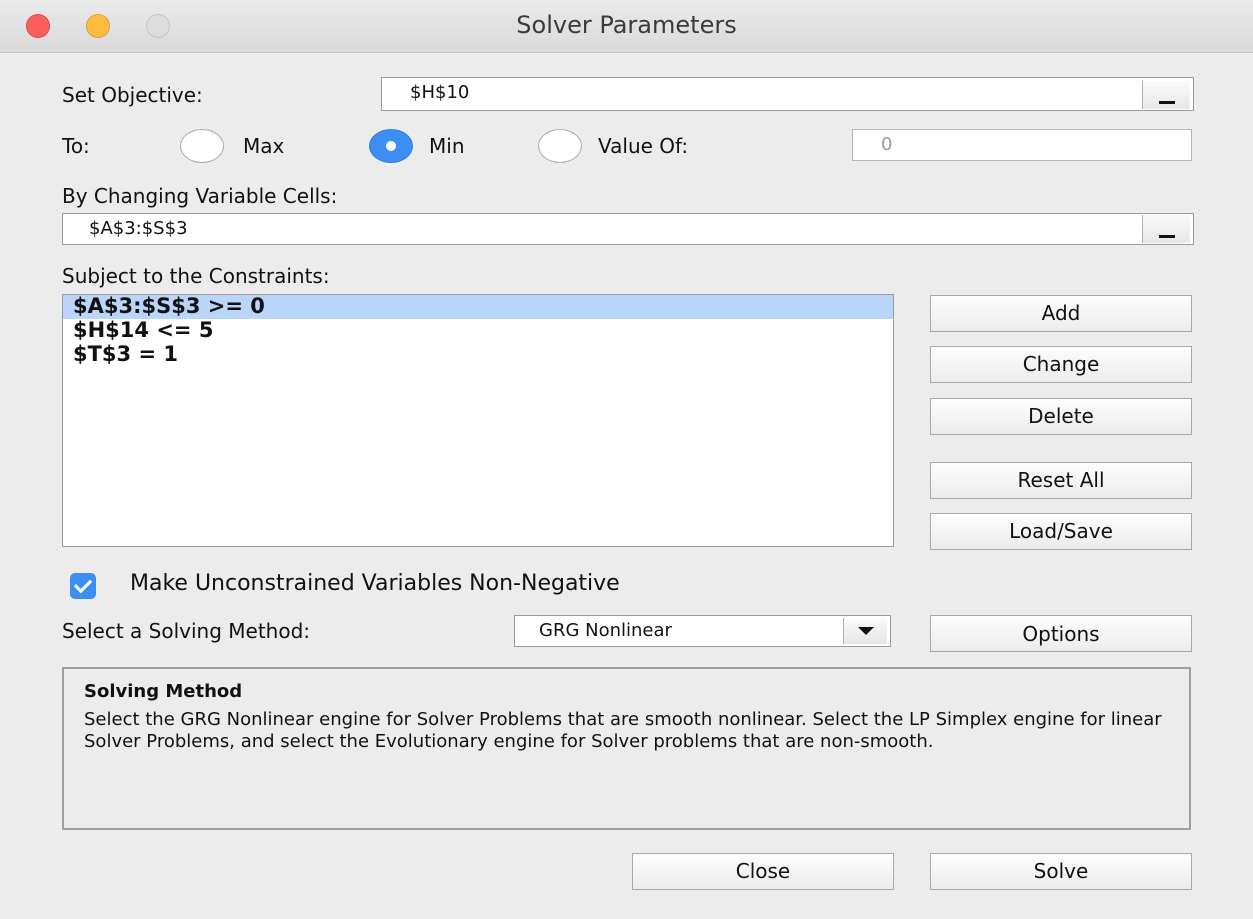 This screenshot has width=1253, height=919. What do you see at coordinates (887, 144) in the screenshot?
I see `value-of-input-value: 0` at bounding box center [887, 144].